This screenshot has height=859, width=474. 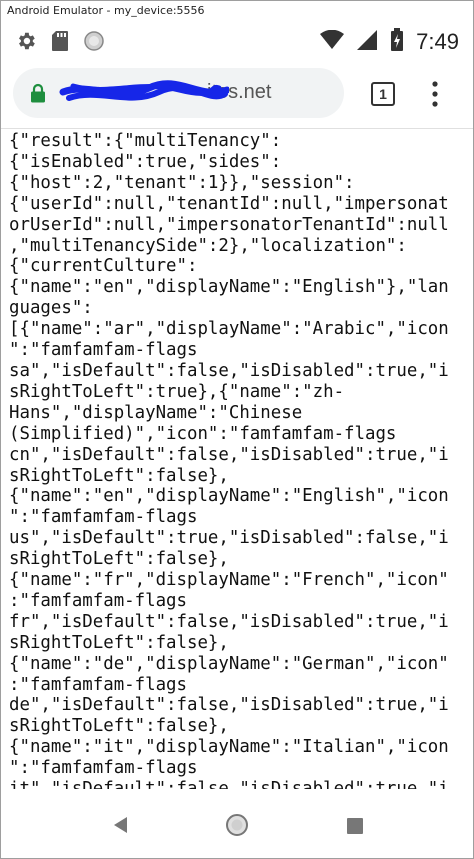 What do you see at coordinates (203, 433) in the screenshot?
I see `json-text-line: (Simplified)","icon":"famfamfam-flags` at bounding box center [203, 433].